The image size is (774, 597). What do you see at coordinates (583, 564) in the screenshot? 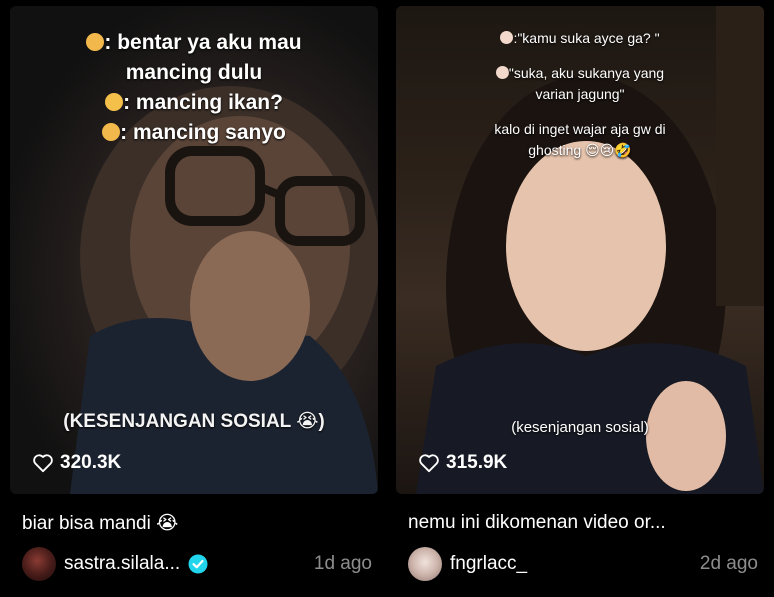
I see `video-meta: fngrlacc_ 2d ago` at bounding box center [583, 564].